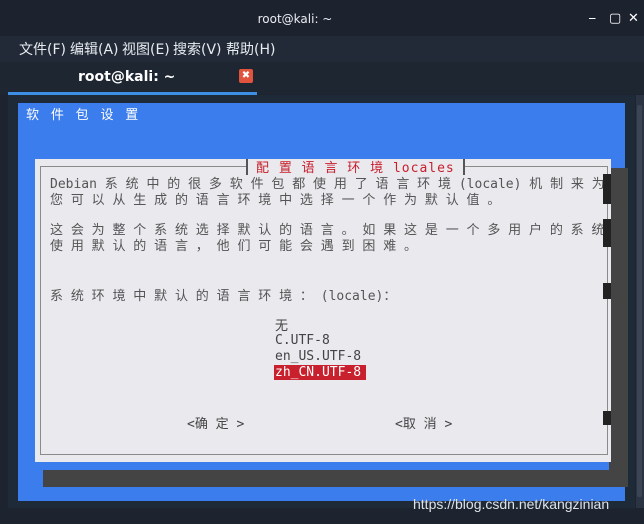  I want to click on tab-close-icon: ✖, so click(246, 76).